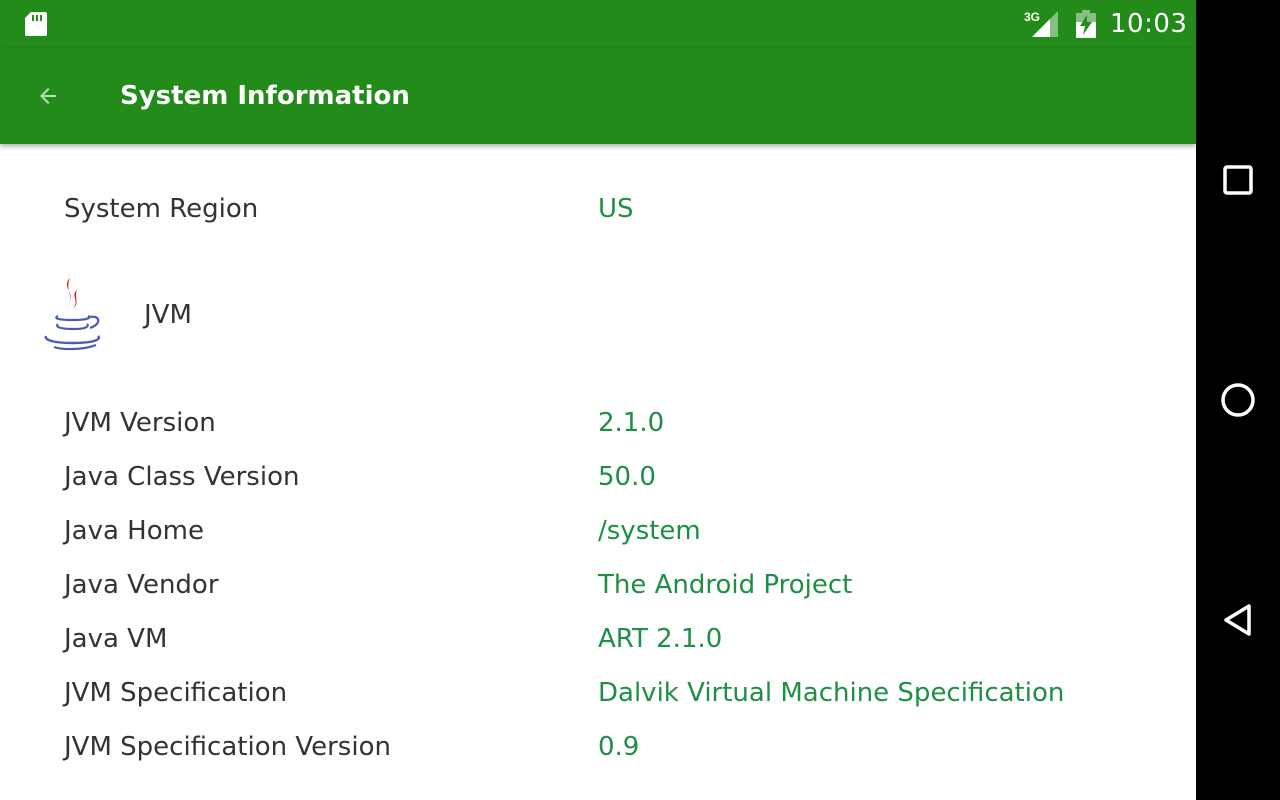 The height and width of the screenshot is (800, 1280). I want to click on info-value: 2.1.0, so click(631, 423).